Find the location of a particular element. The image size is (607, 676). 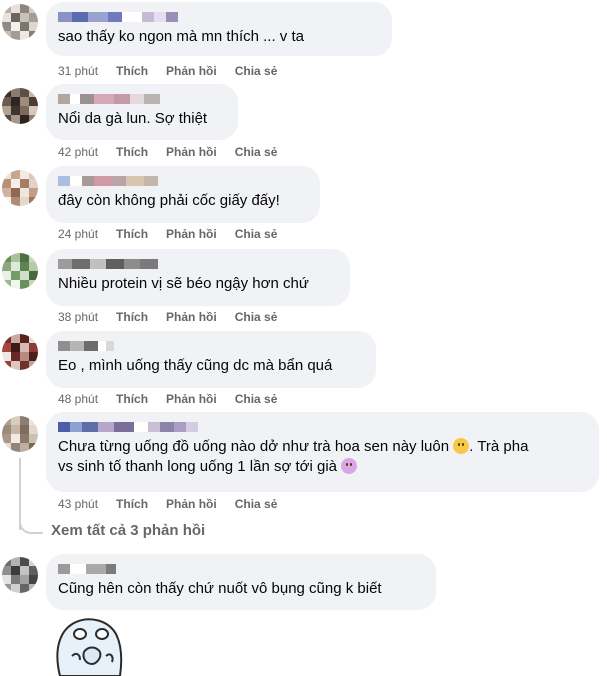

comment-actions: 42 phút Thích Phản hồi Chia sẻ is located at coordinates (167, 153).